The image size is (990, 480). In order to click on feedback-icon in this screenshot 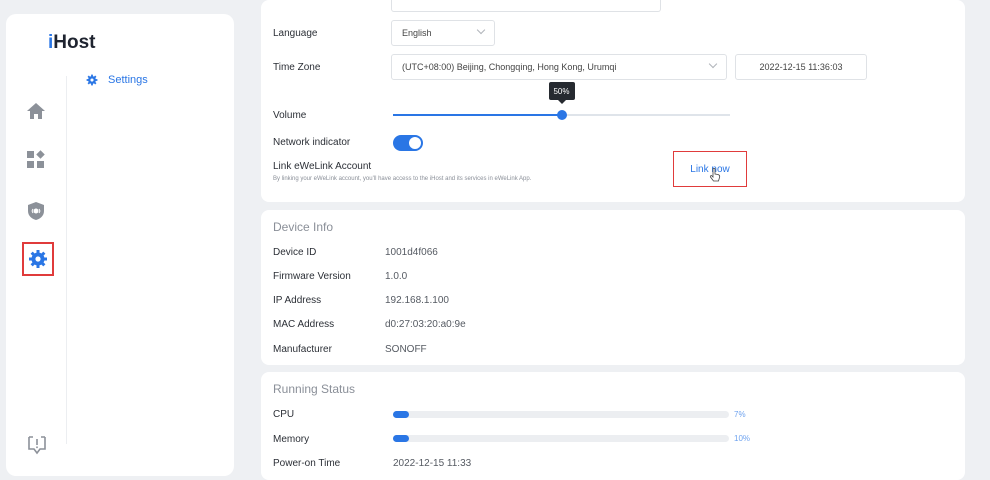, I will do `click(37, 445)`.